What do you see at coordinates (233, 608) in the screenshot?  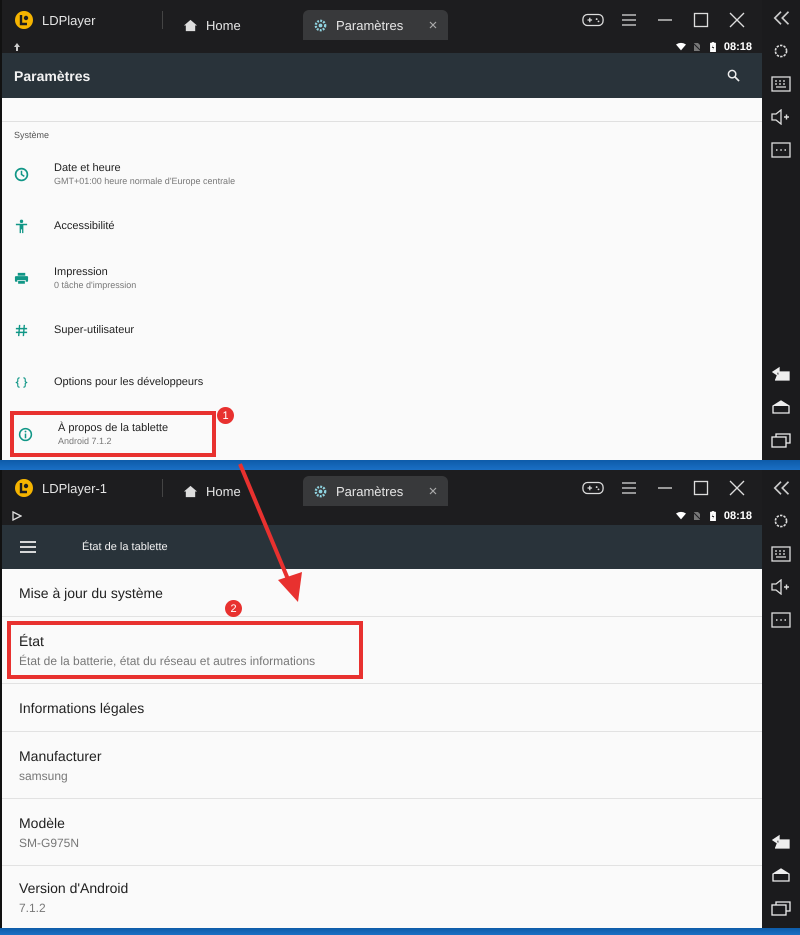 I see `step-marker: 2` at bounding box center [233, 608].